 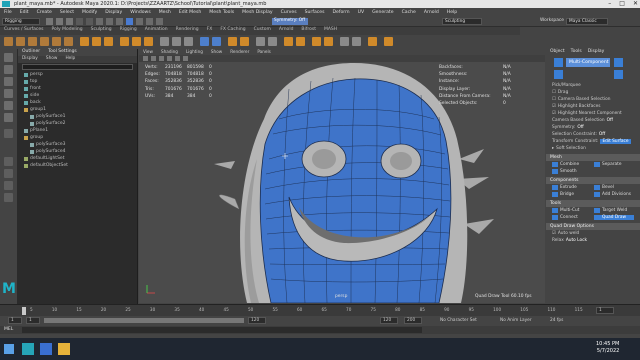 I want to click on select-object-icon, so click(x=109, y=21).